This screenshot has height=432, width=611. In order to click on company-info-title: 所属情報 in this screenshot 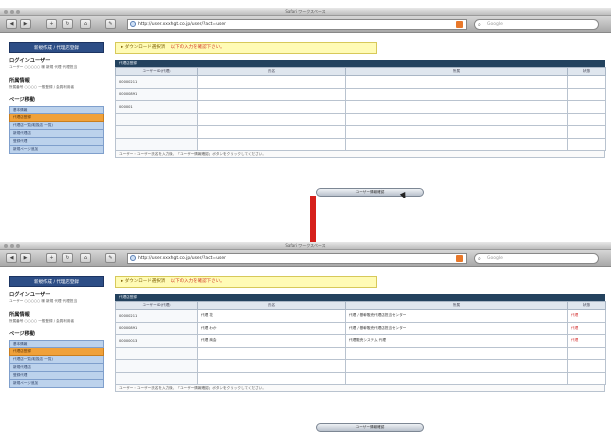, I will do `click(19, 80)`.